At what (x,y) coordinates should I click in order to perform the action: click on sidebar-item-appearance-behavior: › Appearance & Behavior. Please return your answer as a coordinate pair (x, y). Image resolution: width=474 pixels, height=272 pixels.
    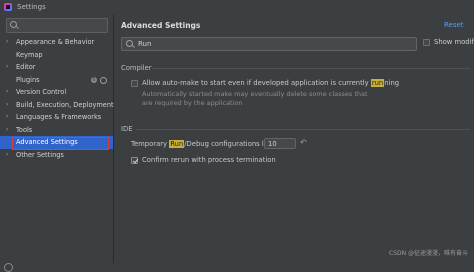
    Looking at the image, I should click on (56, 42).